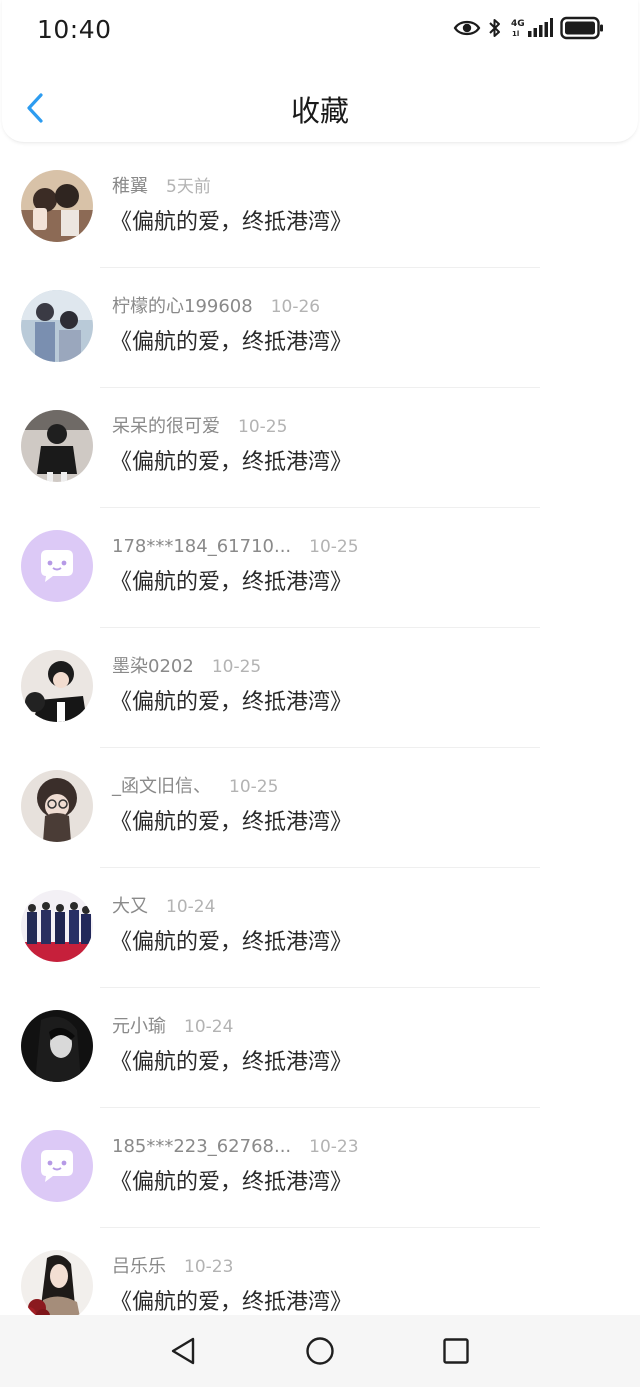  Describe the element at coordinates (320, 30) in the screenshot. I see `status-bar: 10:40 4G 1l` at that location.